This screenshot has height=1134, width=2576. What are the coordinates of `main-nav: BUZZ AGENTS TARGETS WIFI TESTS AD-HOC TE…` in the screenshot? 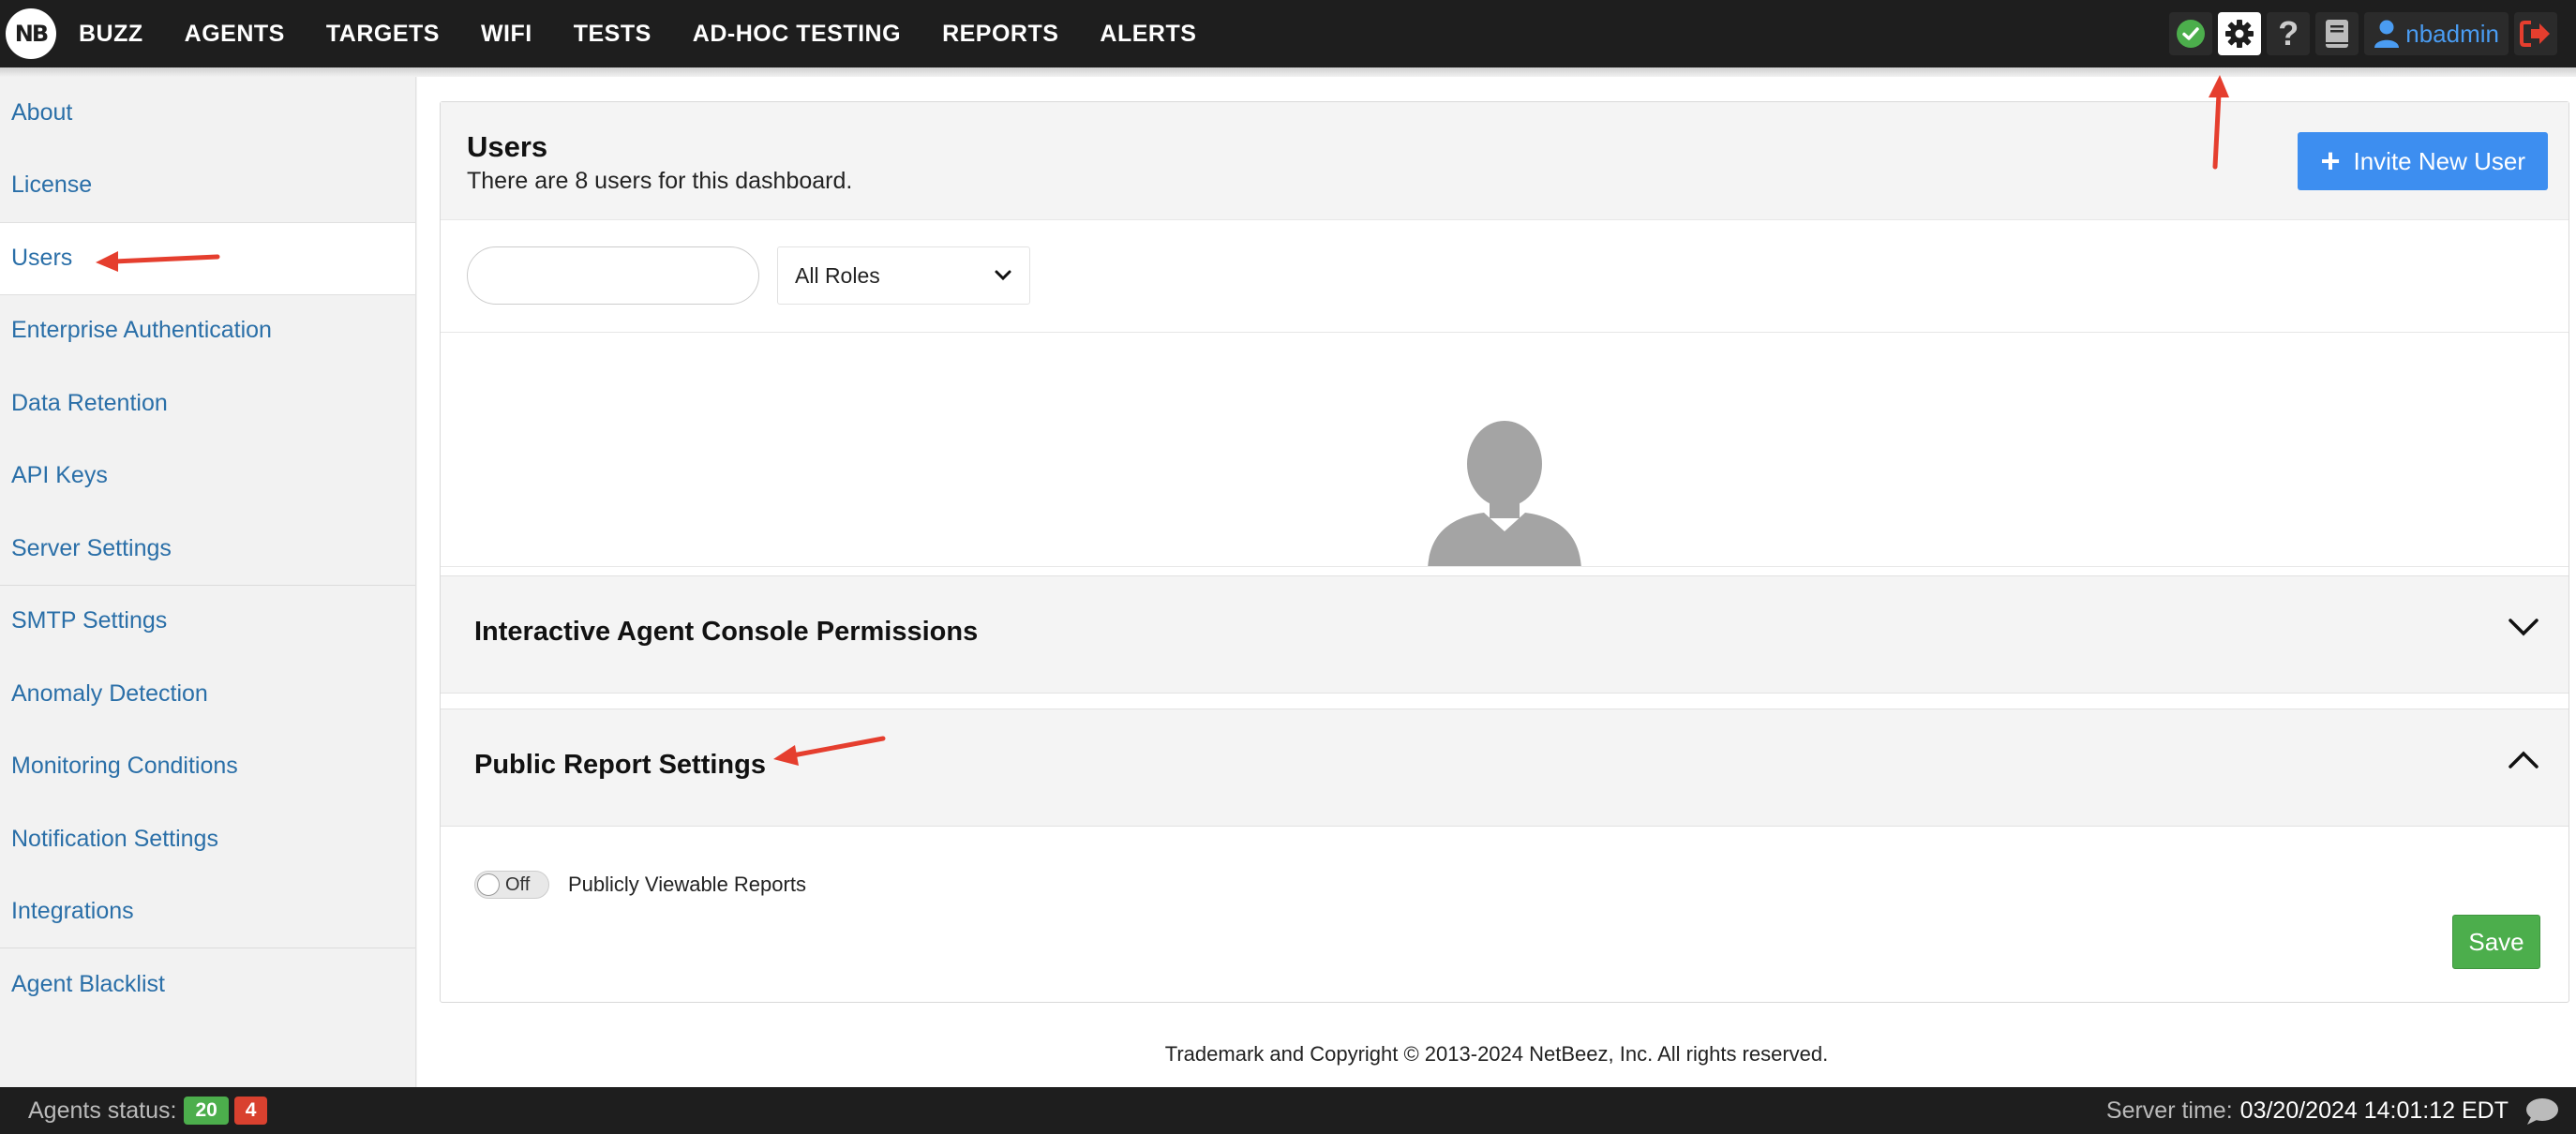 It's located at (658, 35).